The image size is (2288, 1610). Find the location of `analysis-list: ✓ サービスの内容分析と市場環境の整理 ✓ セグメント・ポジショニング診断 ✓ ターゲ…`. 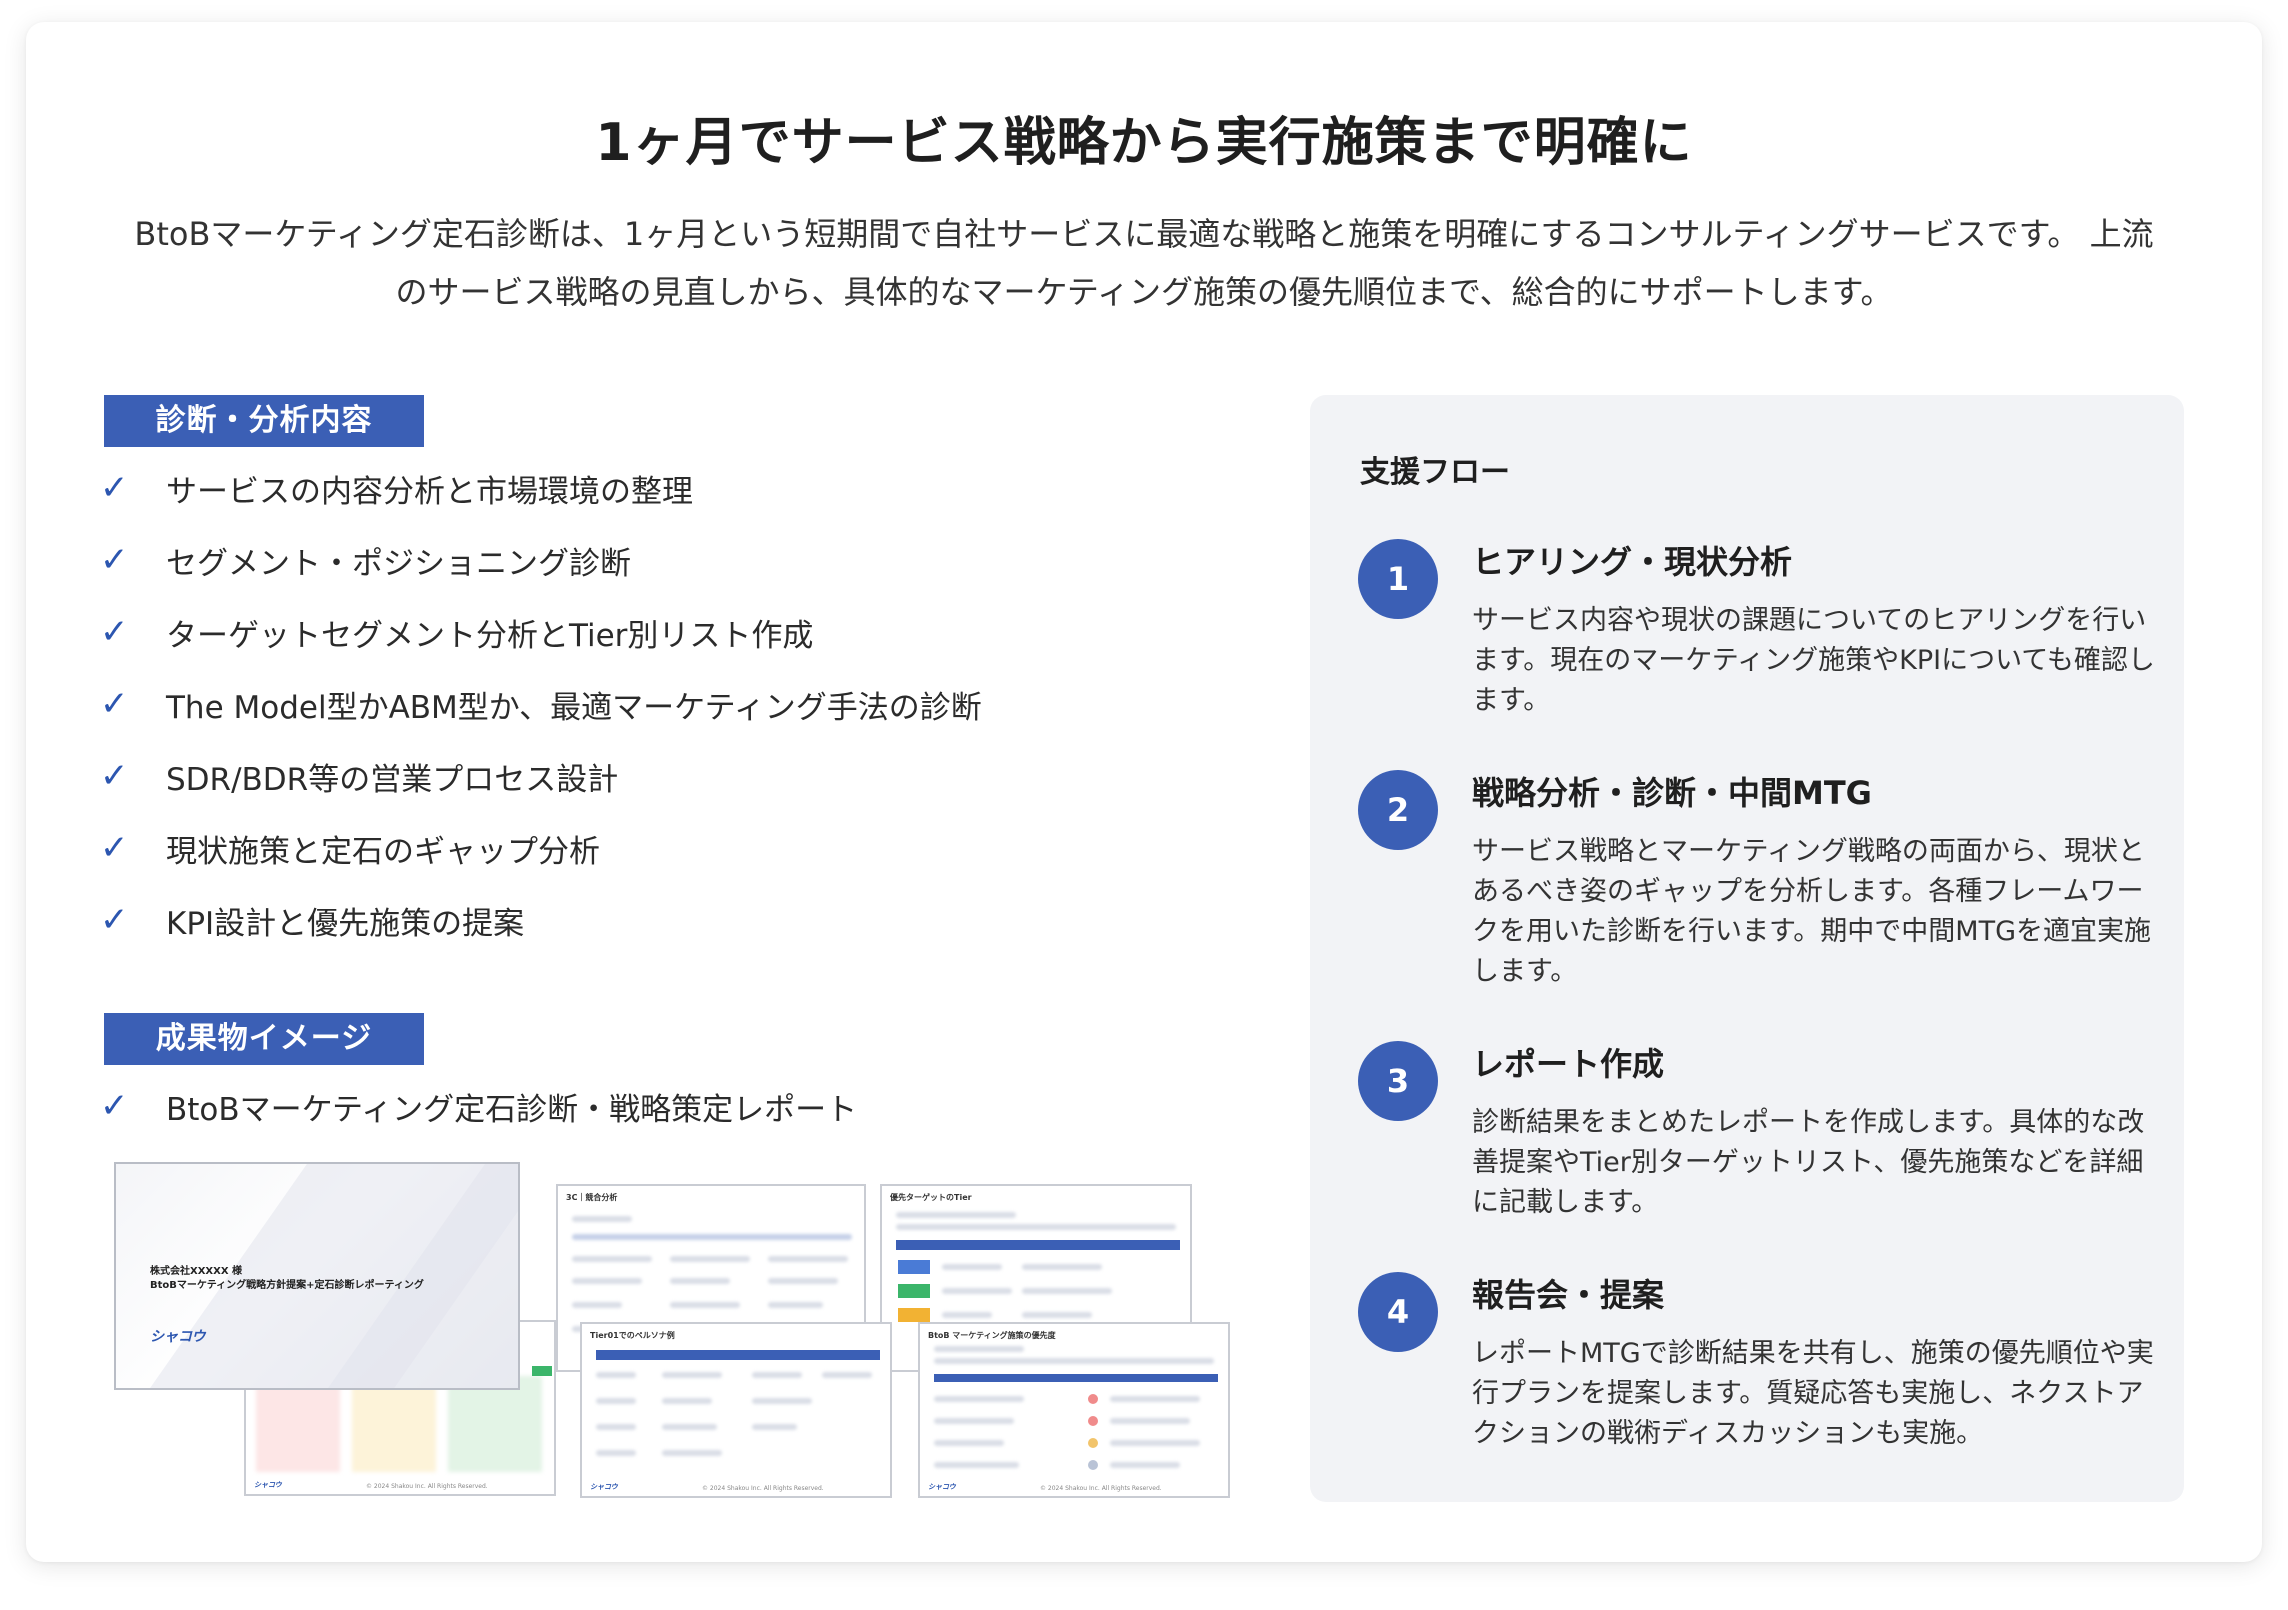

analysis-list: ✓ サービスの内容分析と市場環境の整理 ✓ セグメント・ポジショニング診断 ✓ ターゲ… is located at coordinates (541, 704).